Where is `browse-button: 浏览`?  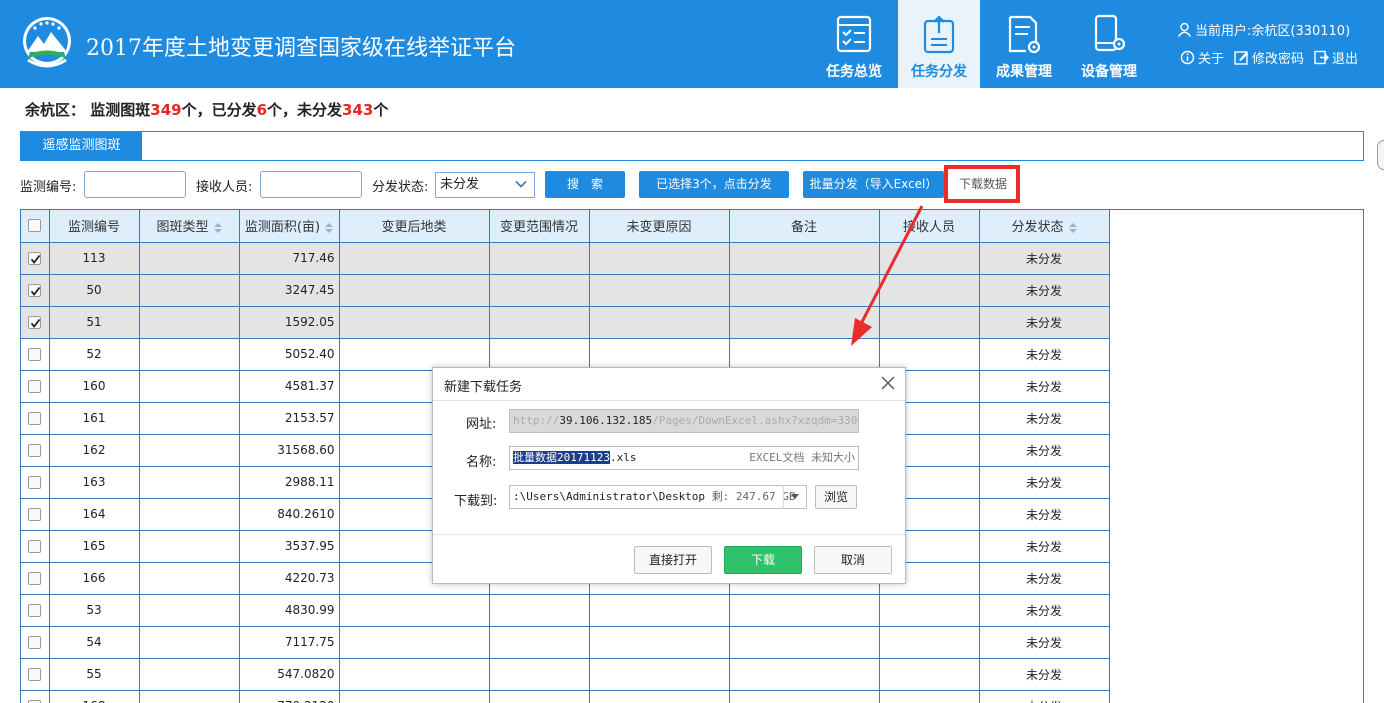
browse-button: 浏览 is located at coordinates (836, 497).